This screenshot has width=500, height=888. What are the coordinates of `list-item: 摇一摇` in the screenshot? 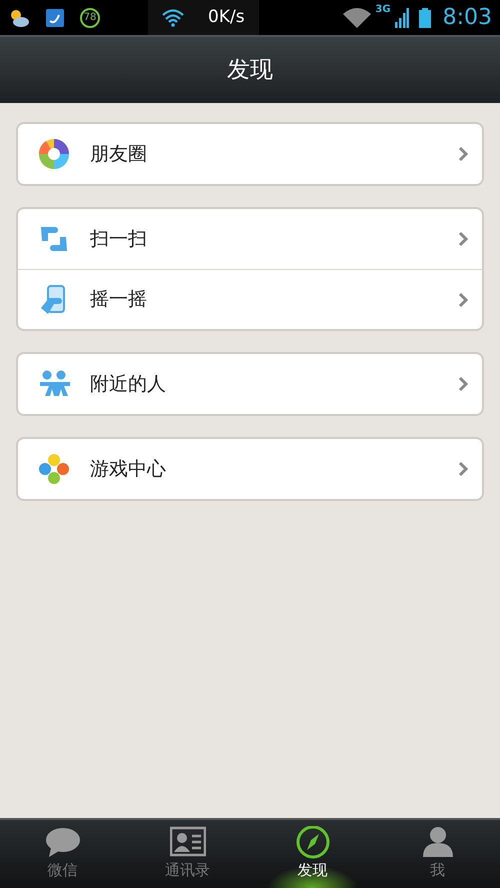 It's located at (250, 299).